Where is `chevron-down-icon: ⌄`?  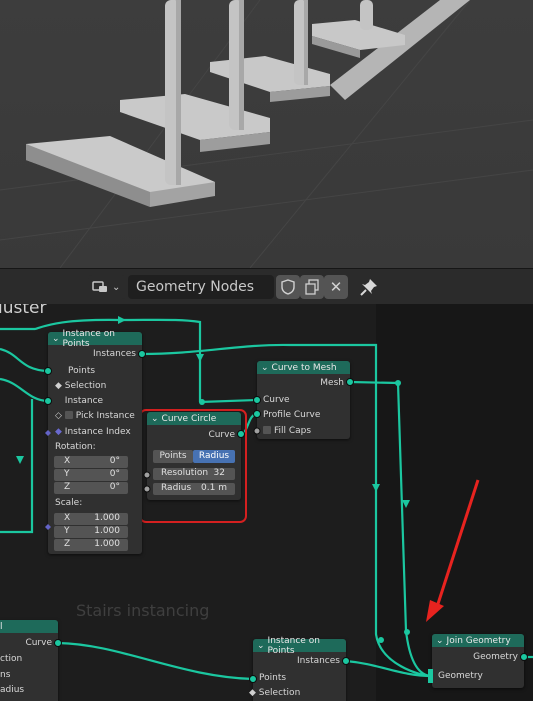
chevron-down-icon: ⌄ is located at coordinates (116, 287).